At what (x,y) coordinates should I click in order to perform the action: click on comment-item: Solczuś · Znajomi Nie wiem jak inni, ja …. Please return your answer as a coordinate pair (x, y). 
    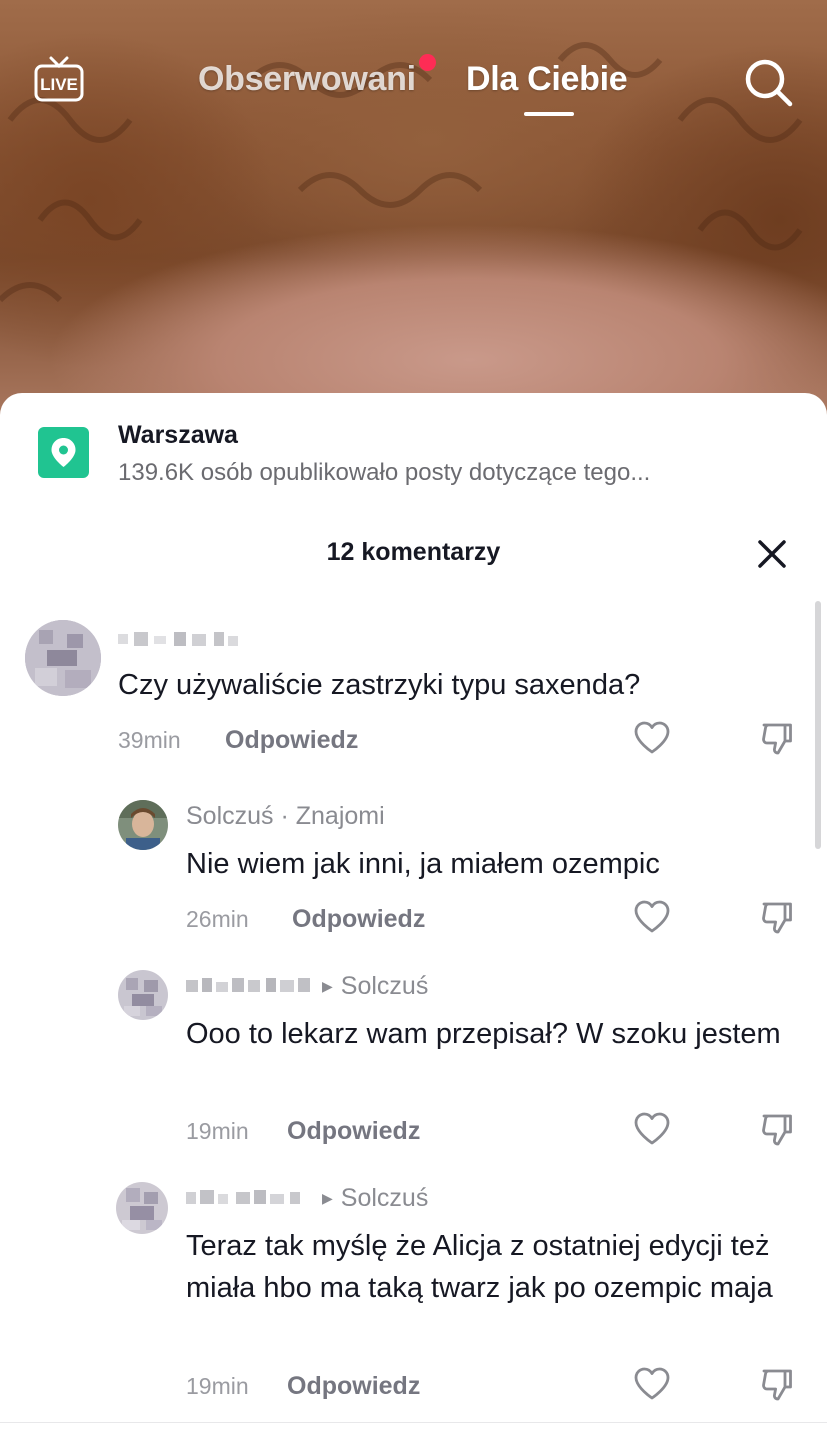
    Looking at the image, I should click on (413, 870).